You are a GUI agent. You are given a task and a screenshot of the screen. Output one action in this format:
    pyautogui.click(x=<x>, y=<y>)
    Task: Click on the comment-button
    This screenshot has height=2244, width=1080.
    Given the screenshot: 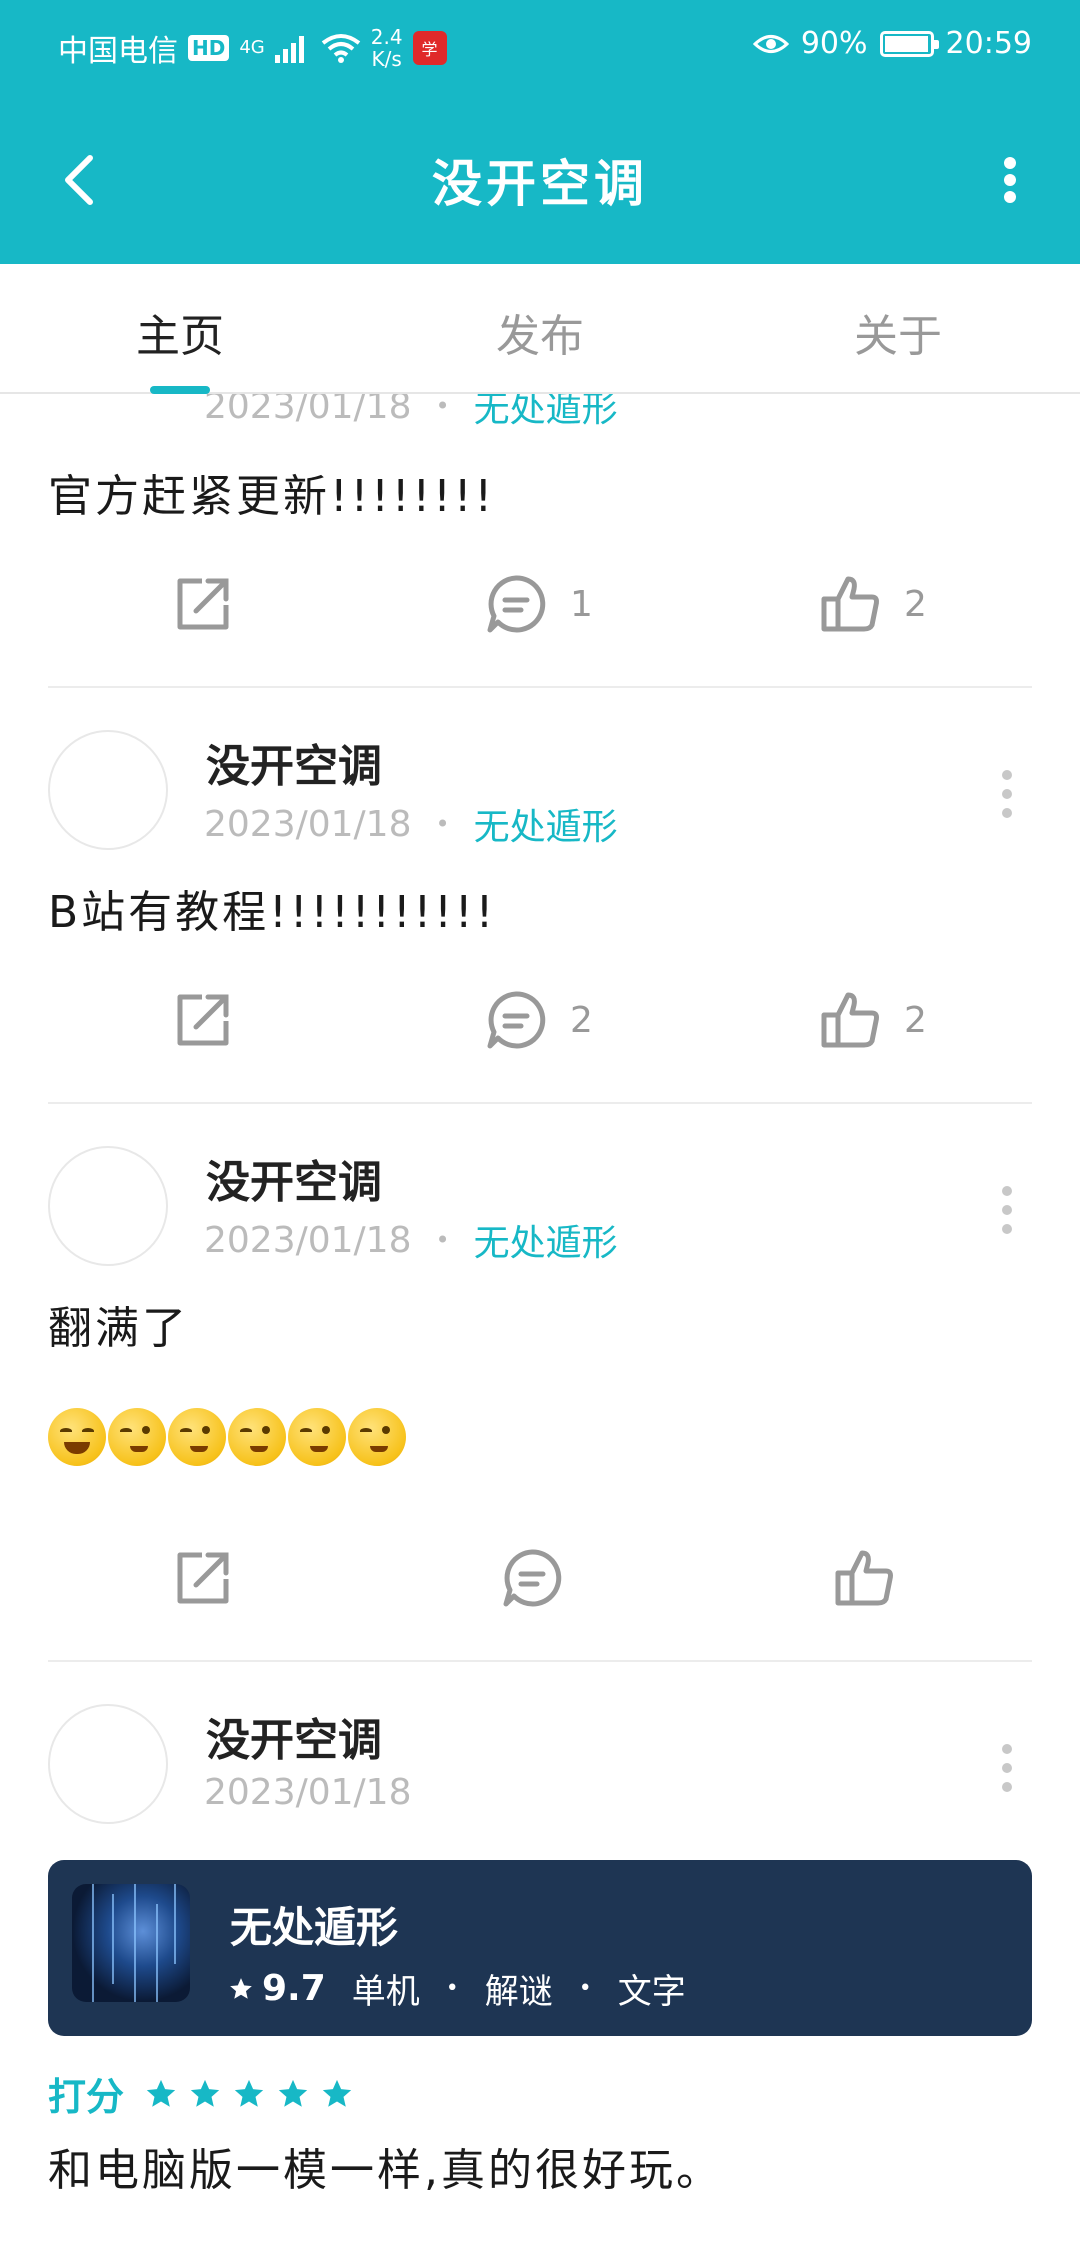 What is the action you would take?
    pyautogui.click(x=532, y=1578)
    